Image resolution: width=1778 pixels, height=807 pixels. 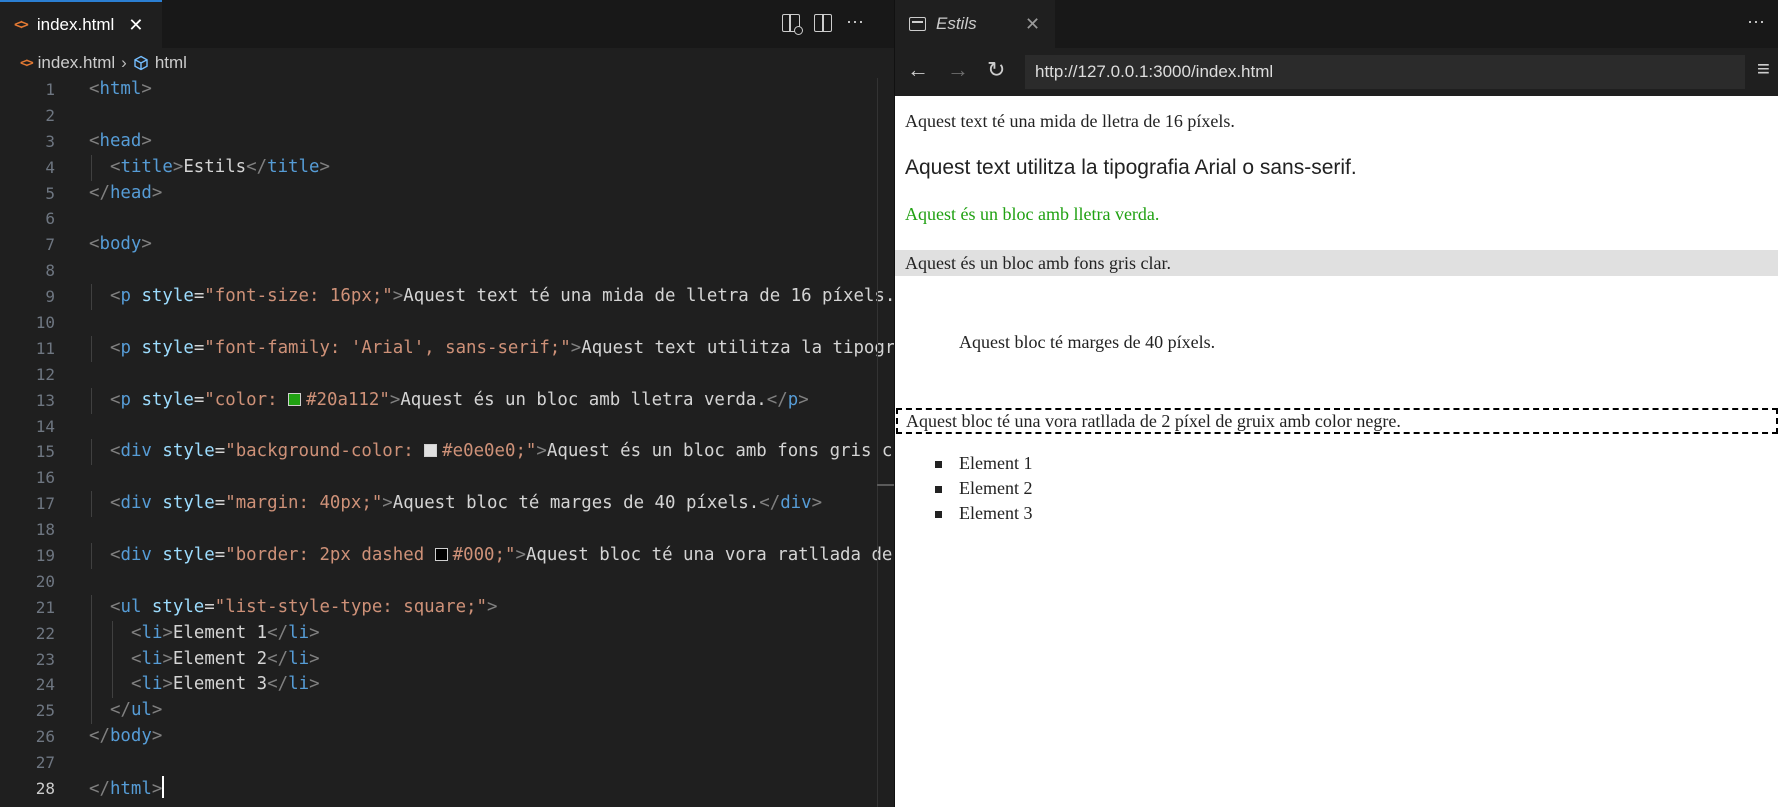 What do you see at coordinates (120, 244) in the screenshot?
I see `code-token: body` at bounding box center [120, 244].